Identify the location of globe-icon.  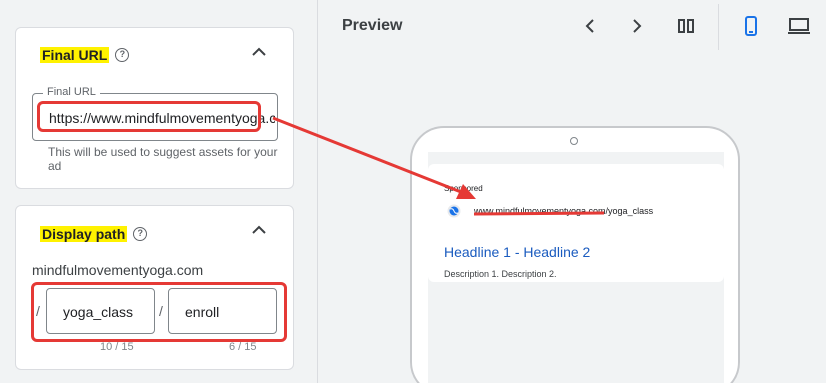
(454, 211).